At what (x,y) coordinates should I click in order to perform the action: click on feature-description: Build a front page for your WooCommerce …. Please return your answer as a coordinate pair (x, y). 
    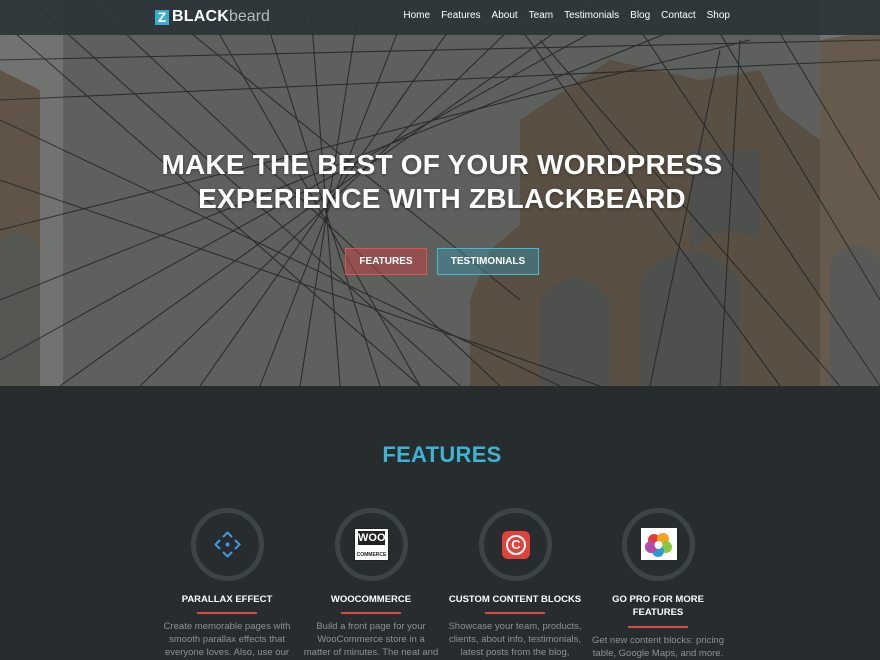
    Looking at the image, I should click on (371, 639).